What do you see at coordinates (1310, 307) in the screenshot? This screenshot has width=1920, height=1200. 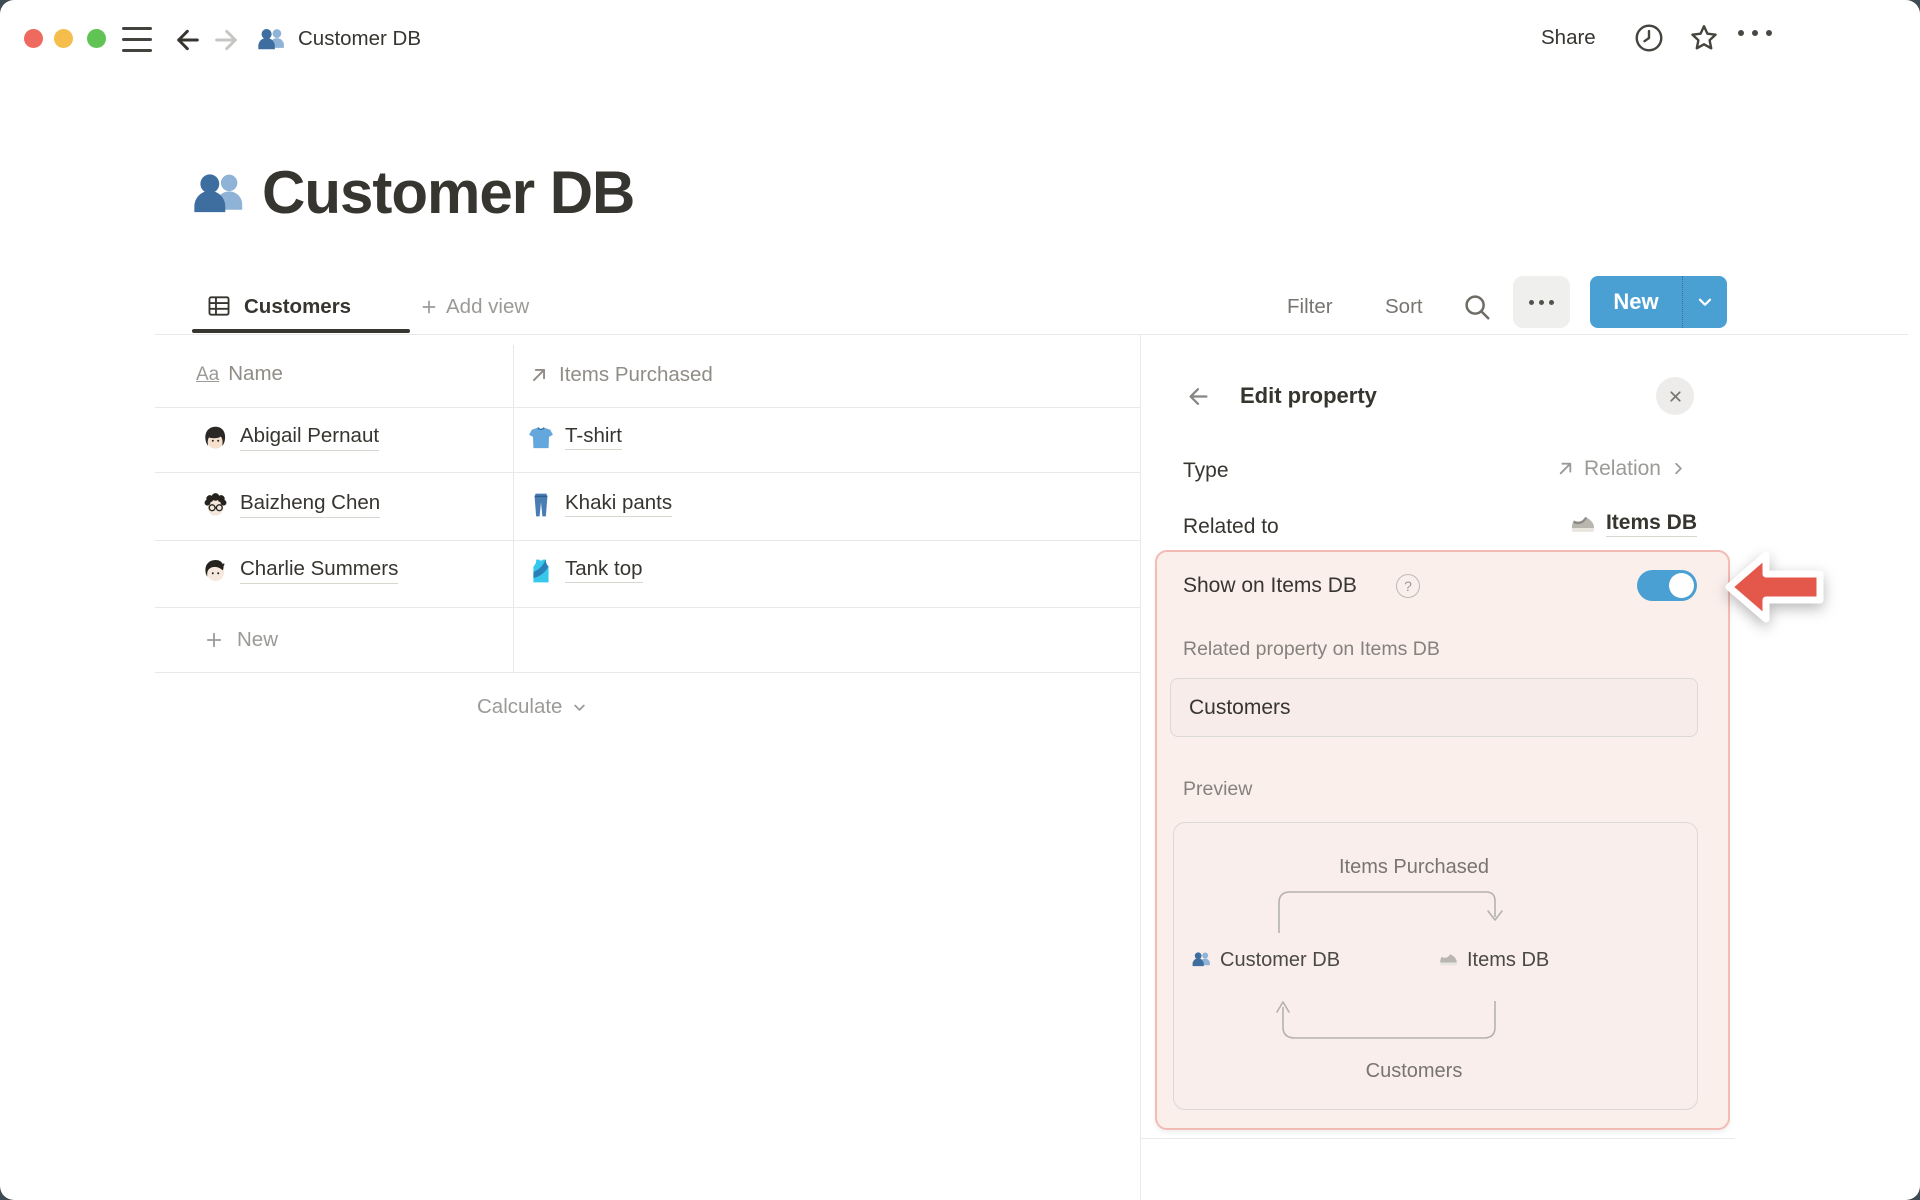 I see `filter-button: Filter` at bounding box center [1310, 307].